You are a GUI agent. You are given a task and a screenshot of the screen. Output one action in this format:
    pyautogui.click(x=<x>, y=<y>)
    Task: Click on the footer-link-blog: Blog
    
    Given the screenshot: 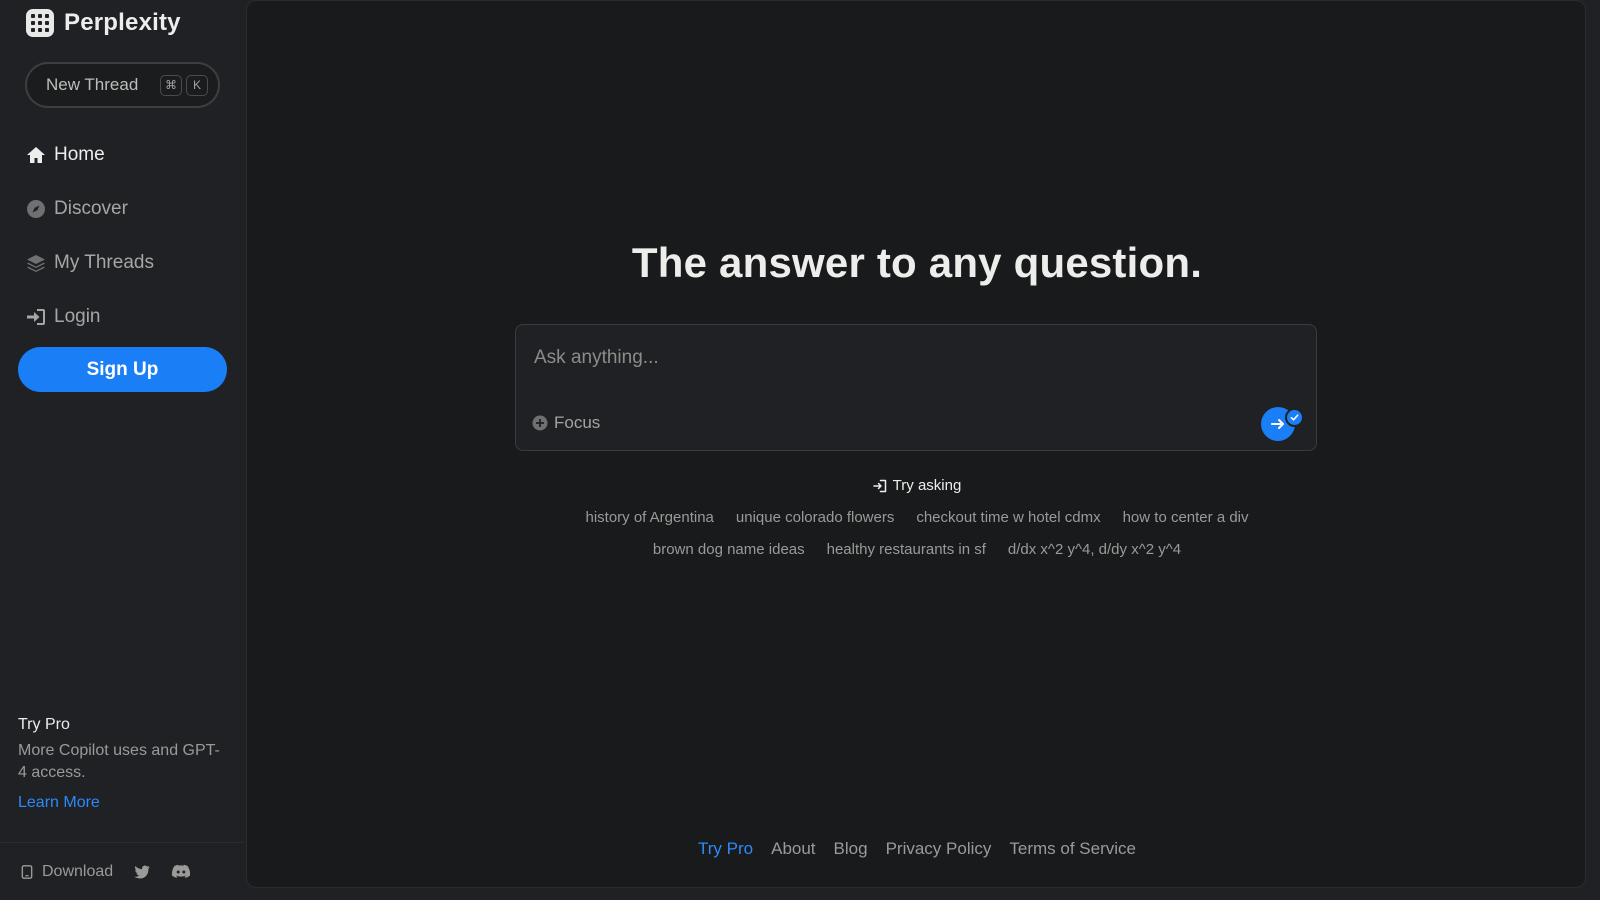 What is the action you would take?
    pyautogui.click(x=851, y=849)
    